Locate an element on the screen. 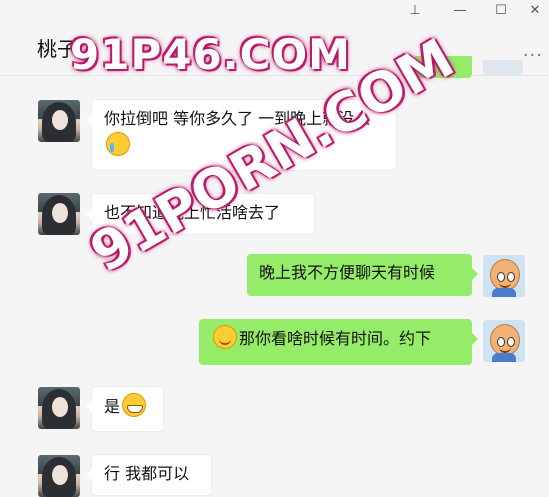 The image size is (549, 497). message-bubble-received: 是 is located at coordinates (125, 409).